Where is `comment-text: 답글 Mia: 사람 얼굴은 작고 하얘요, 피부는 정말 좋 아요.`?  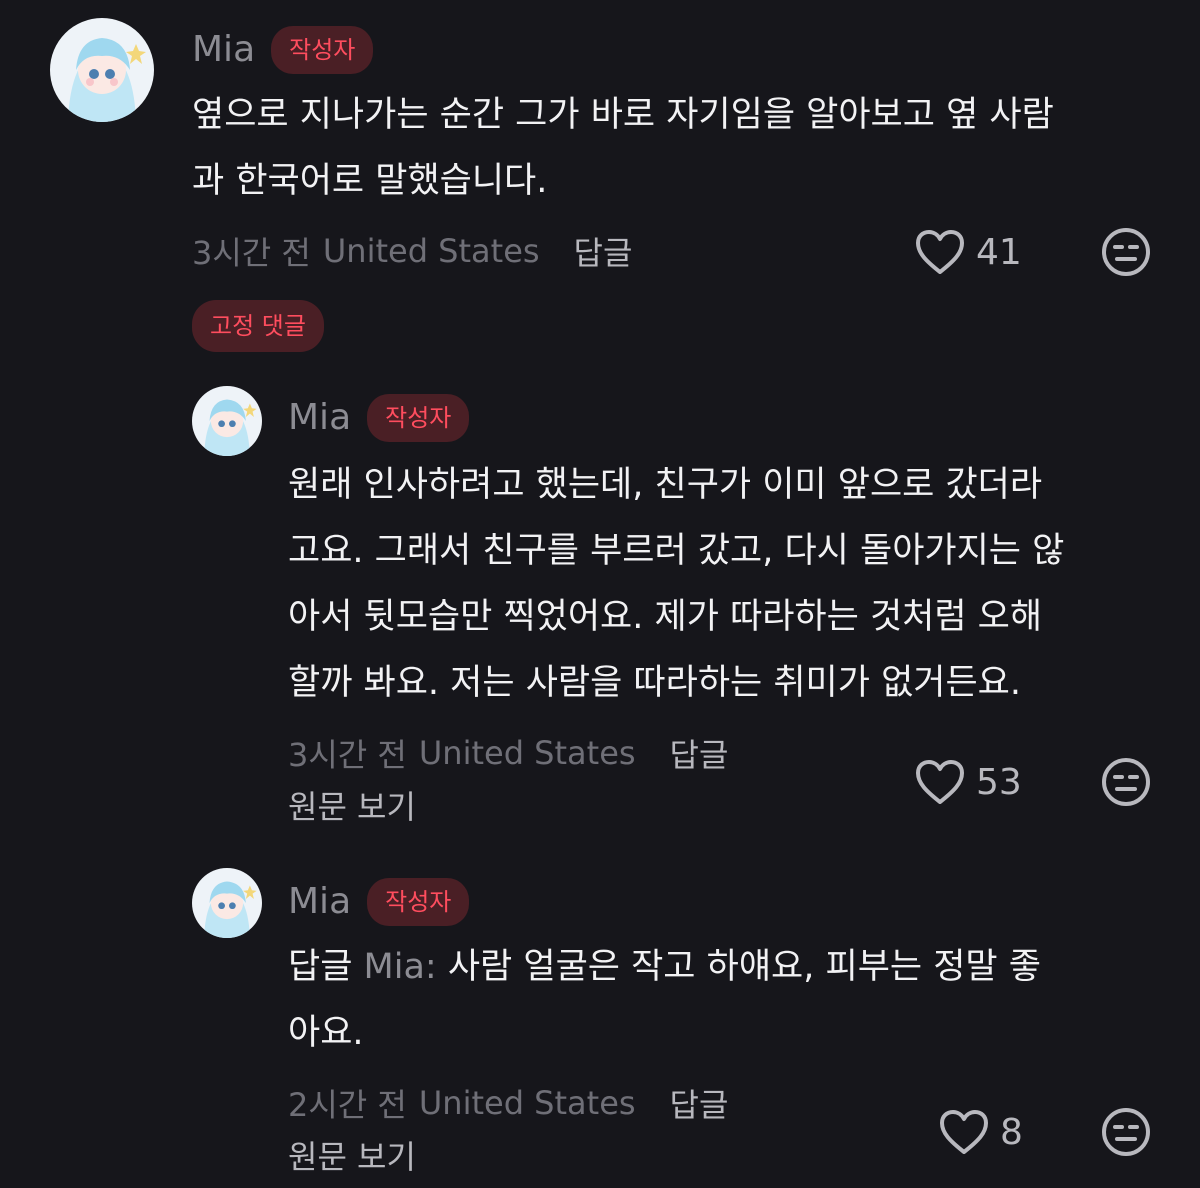 comment-text: 답글 Mia: 사람 얼굴은 작고 하얘요, 피부는 정말 좋 아요. is located at coordinates (664, 1000).